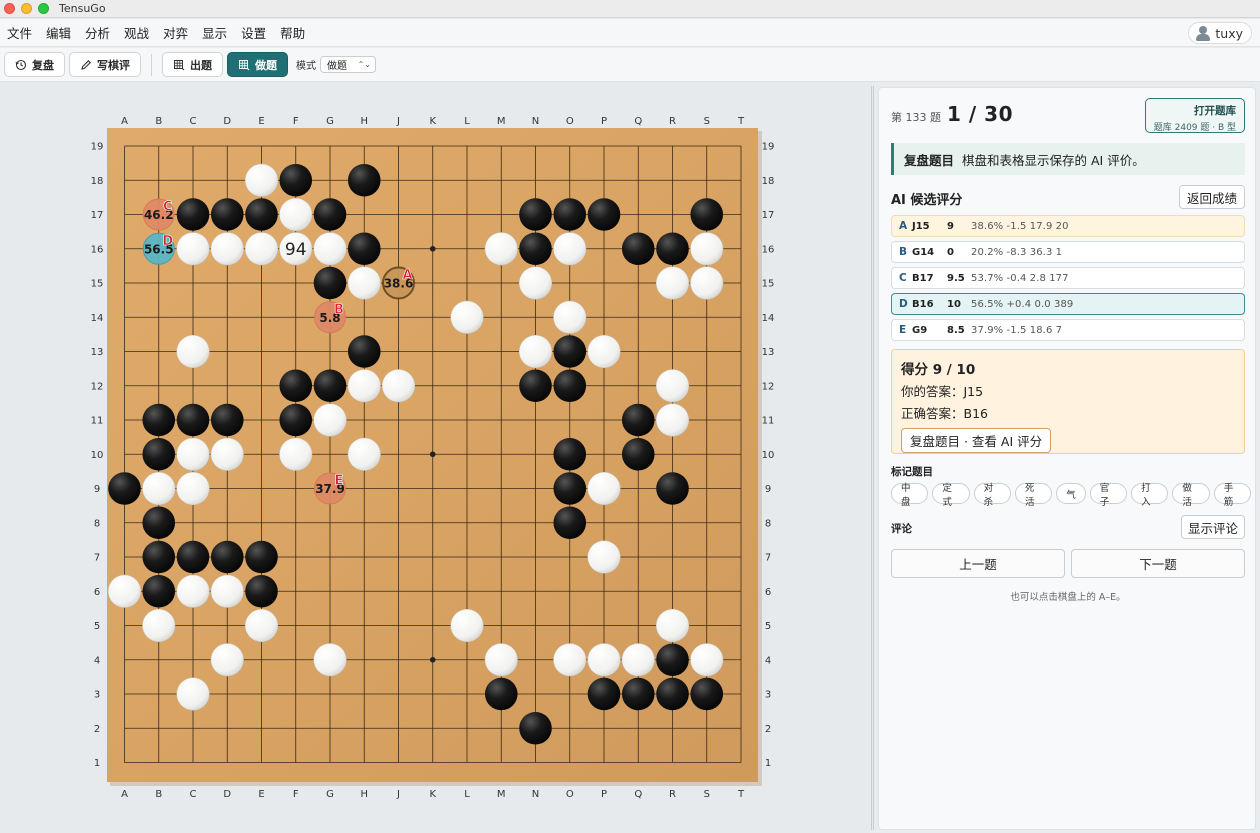  I want to click on candidate-row-e: E G9 8.5 37.9% -1.5 18.6 7, so click(1068, 330).